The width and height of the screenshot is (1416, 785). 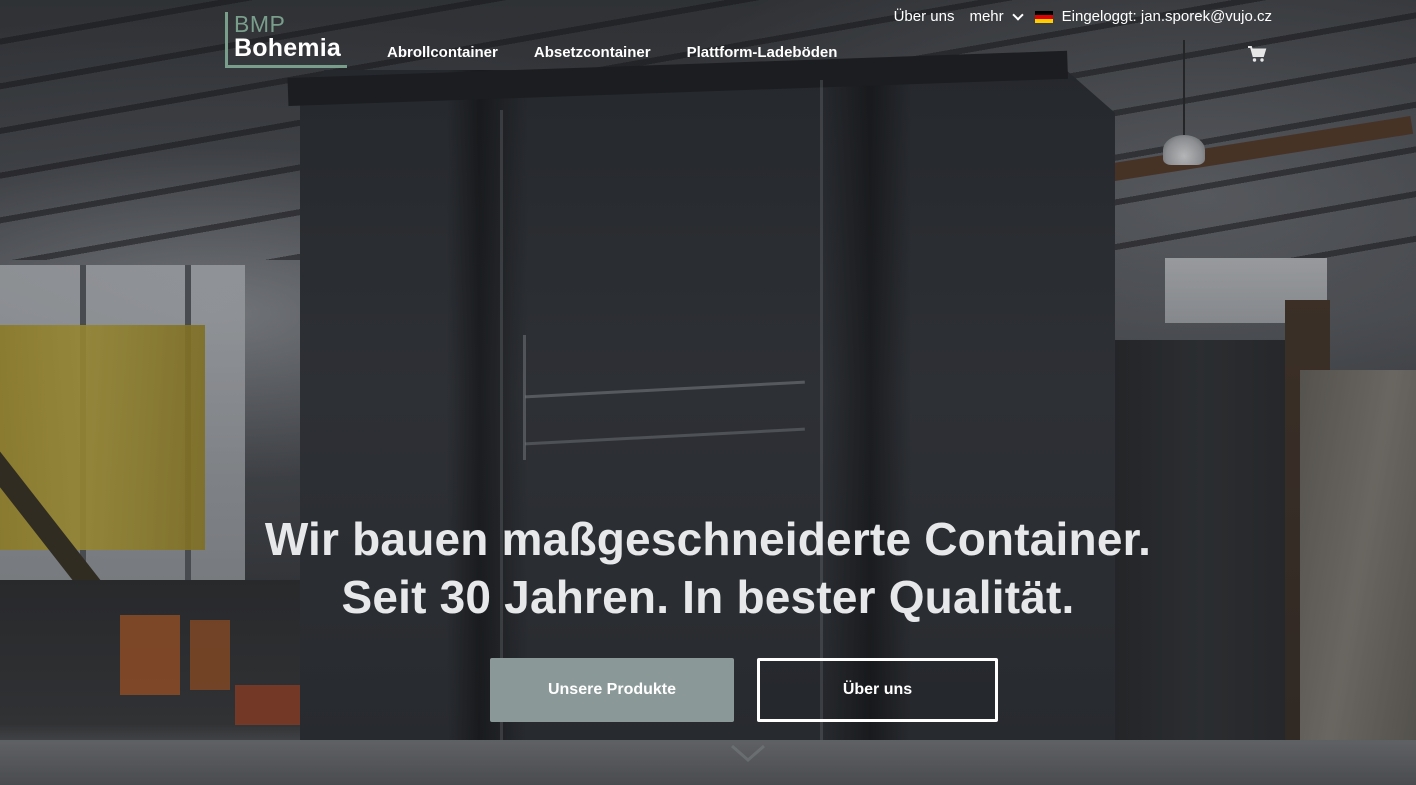 What do you see at coordinates (877, 690) in the screenshot?
I see `about-us-button: Über uns` at bounding box center [877, 690].